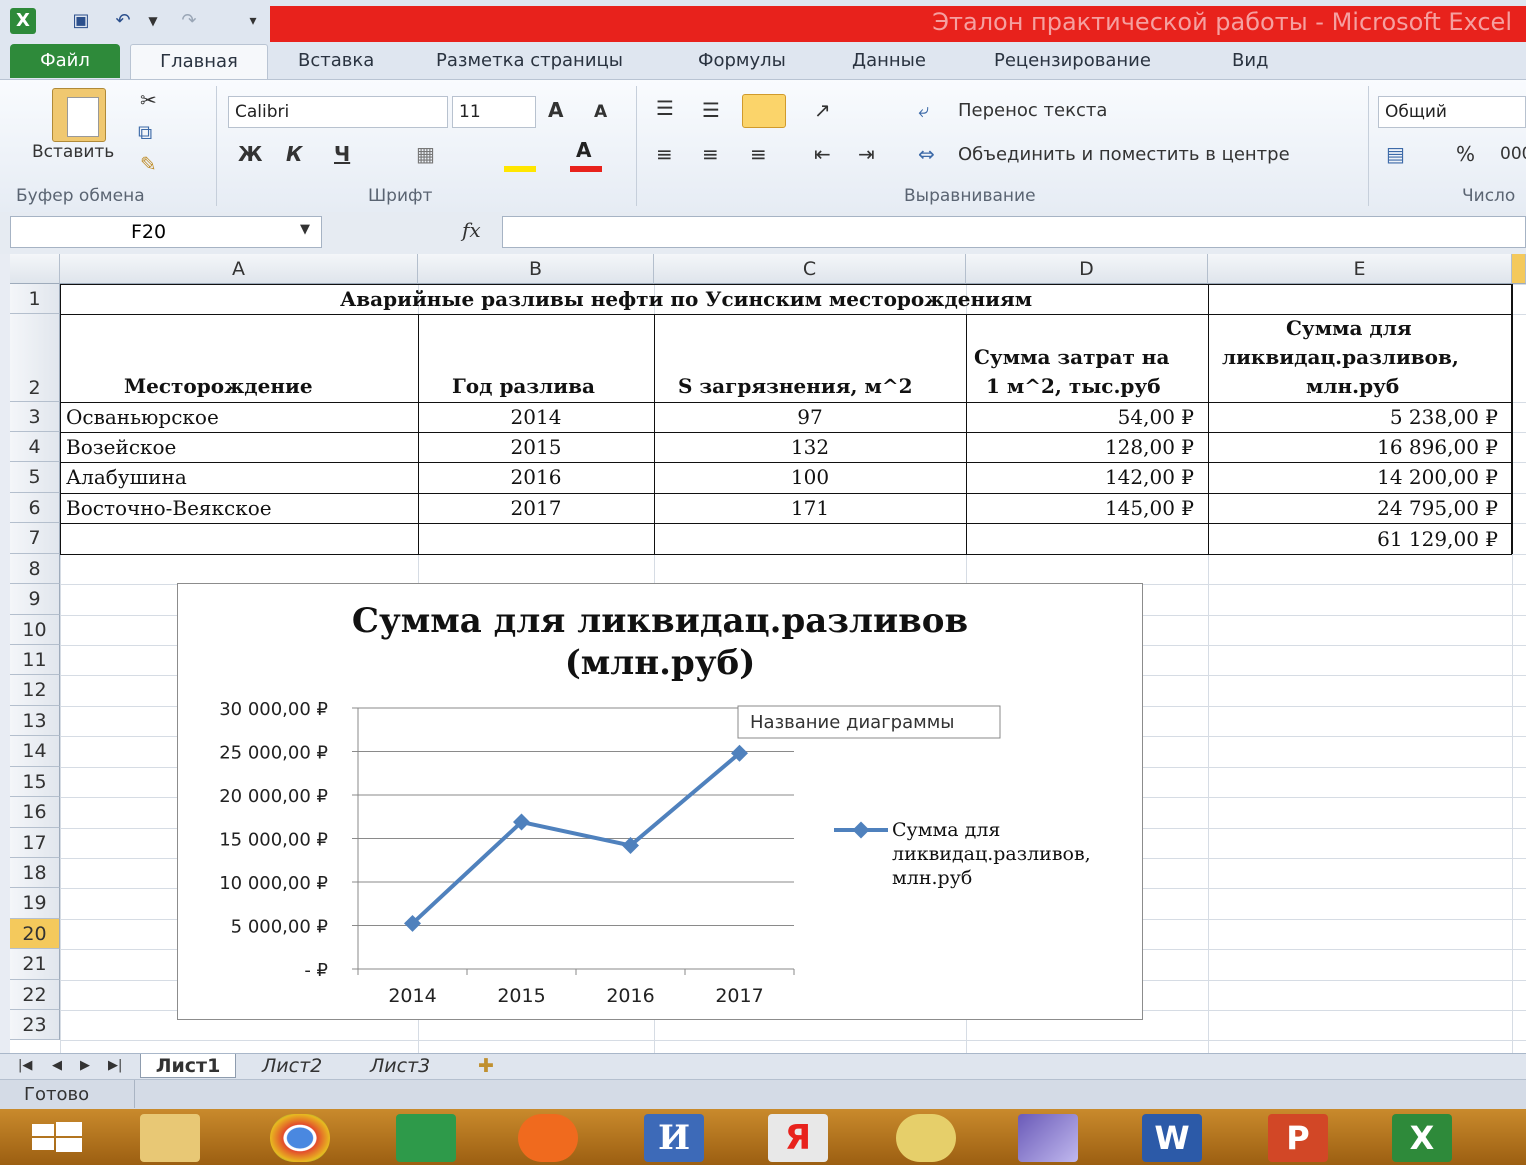 The width and height of the screenshot is (1526, 1165). Describe the element at coordinates (400, 1066) in the screenshot. I see `sheet-tab-3: Лист3` at that location.